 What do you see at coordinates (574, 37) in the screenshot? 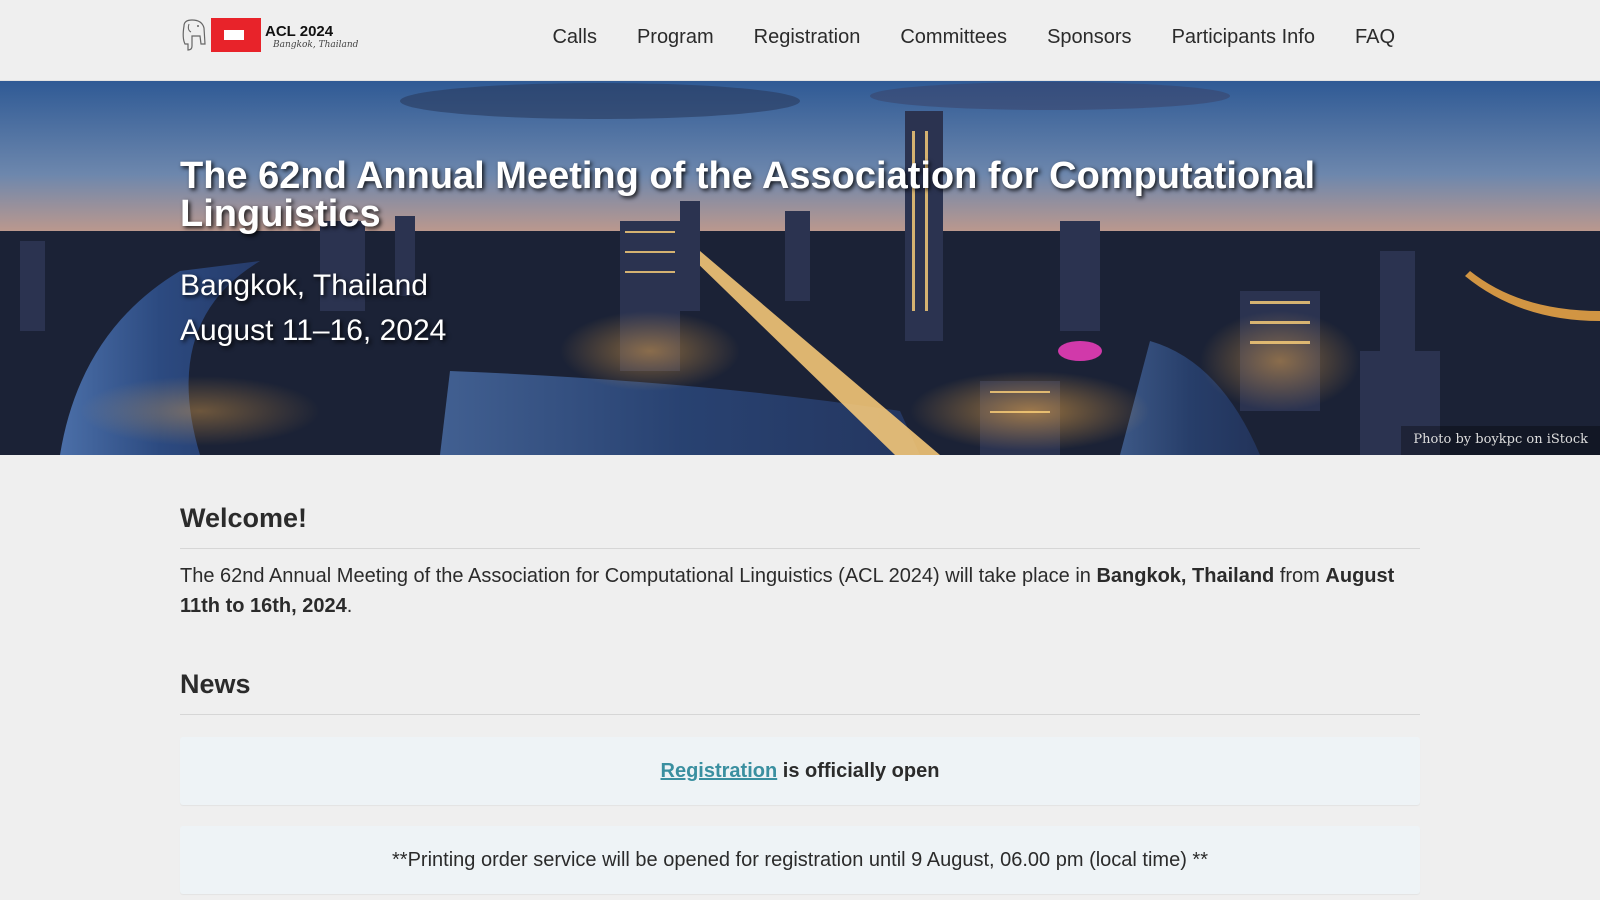
I see `nav-calls: Calls` at bounding box center [574, 37].